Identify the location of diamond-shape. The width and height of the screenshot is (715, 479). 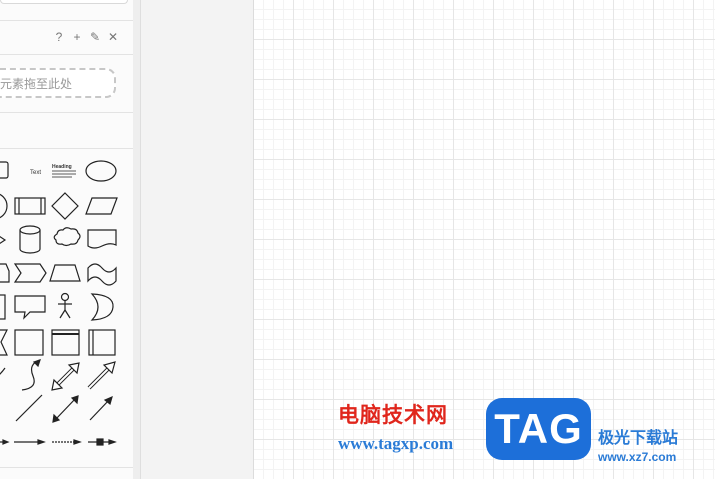
(65, 206).